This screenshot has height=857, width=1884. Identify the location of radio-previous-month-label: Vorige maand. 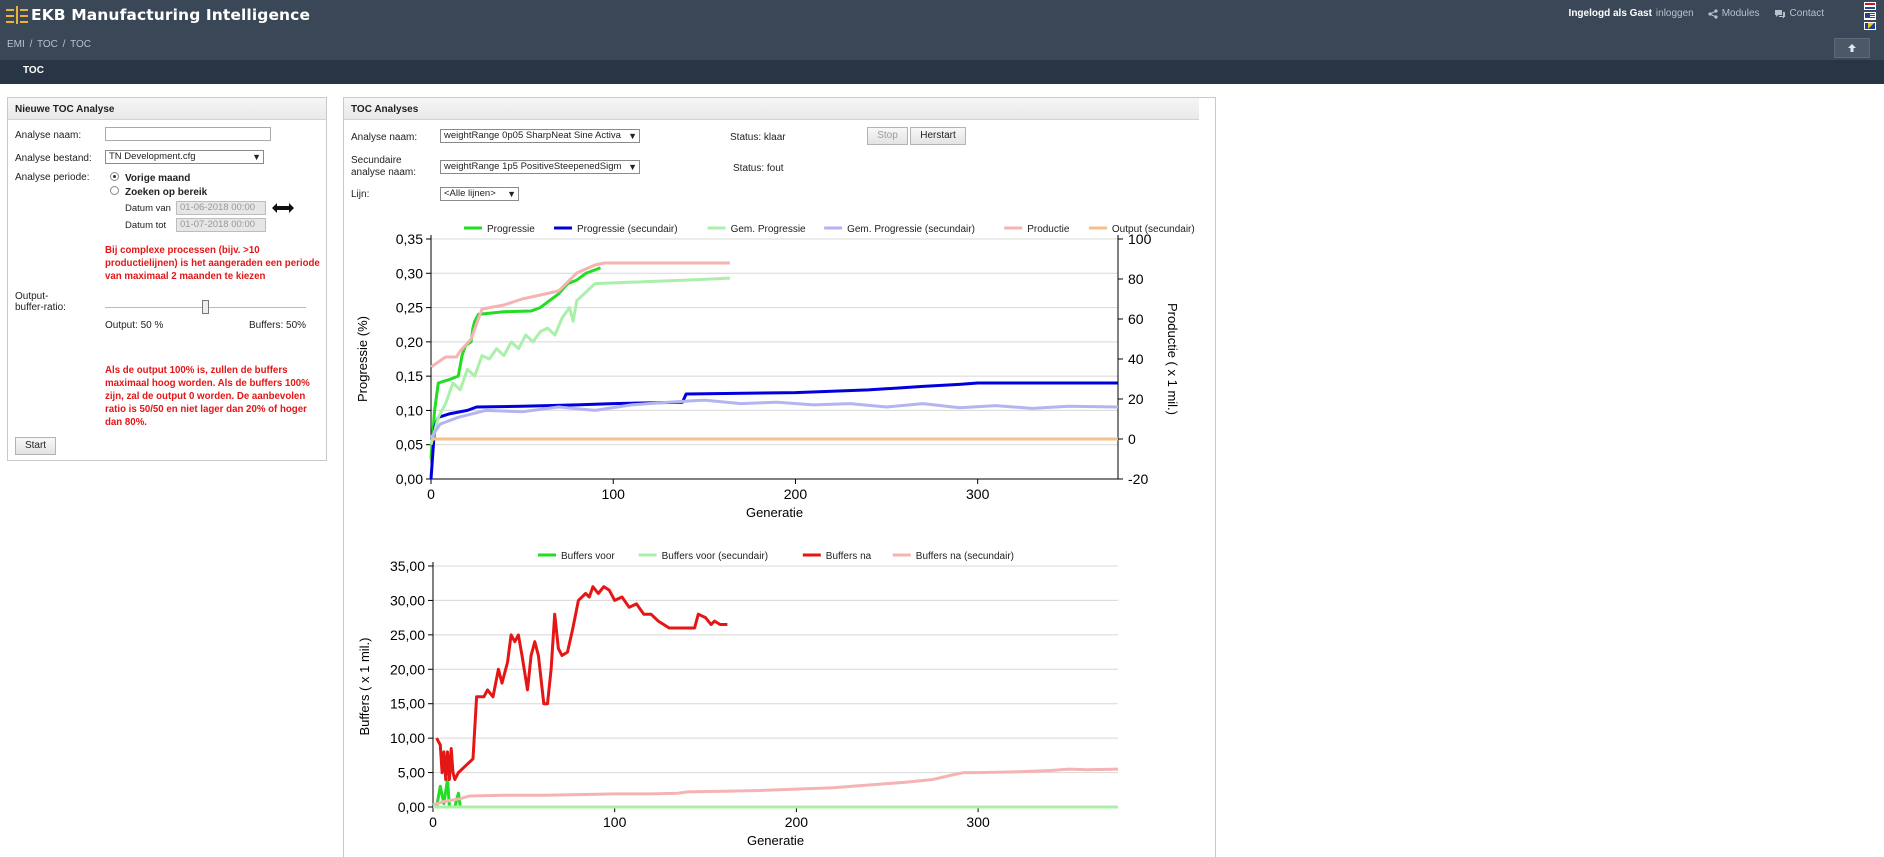
(158, 178).